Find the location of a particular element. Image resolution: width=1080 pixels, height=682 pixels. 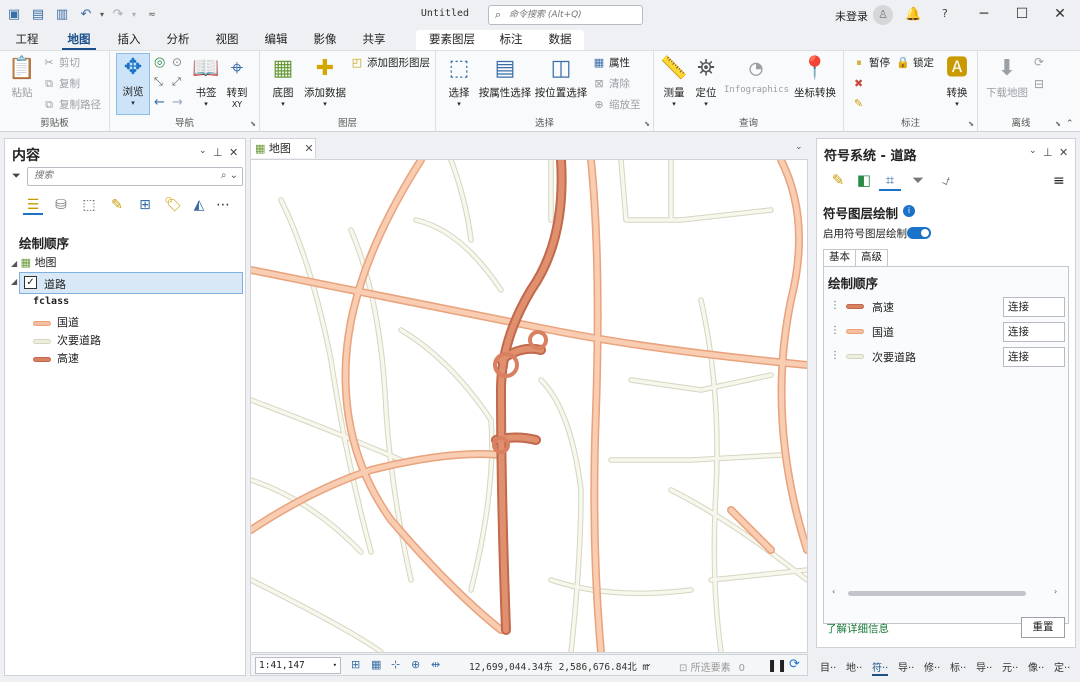

avatar-icon: ♙ is located at coordinates (883, 15).